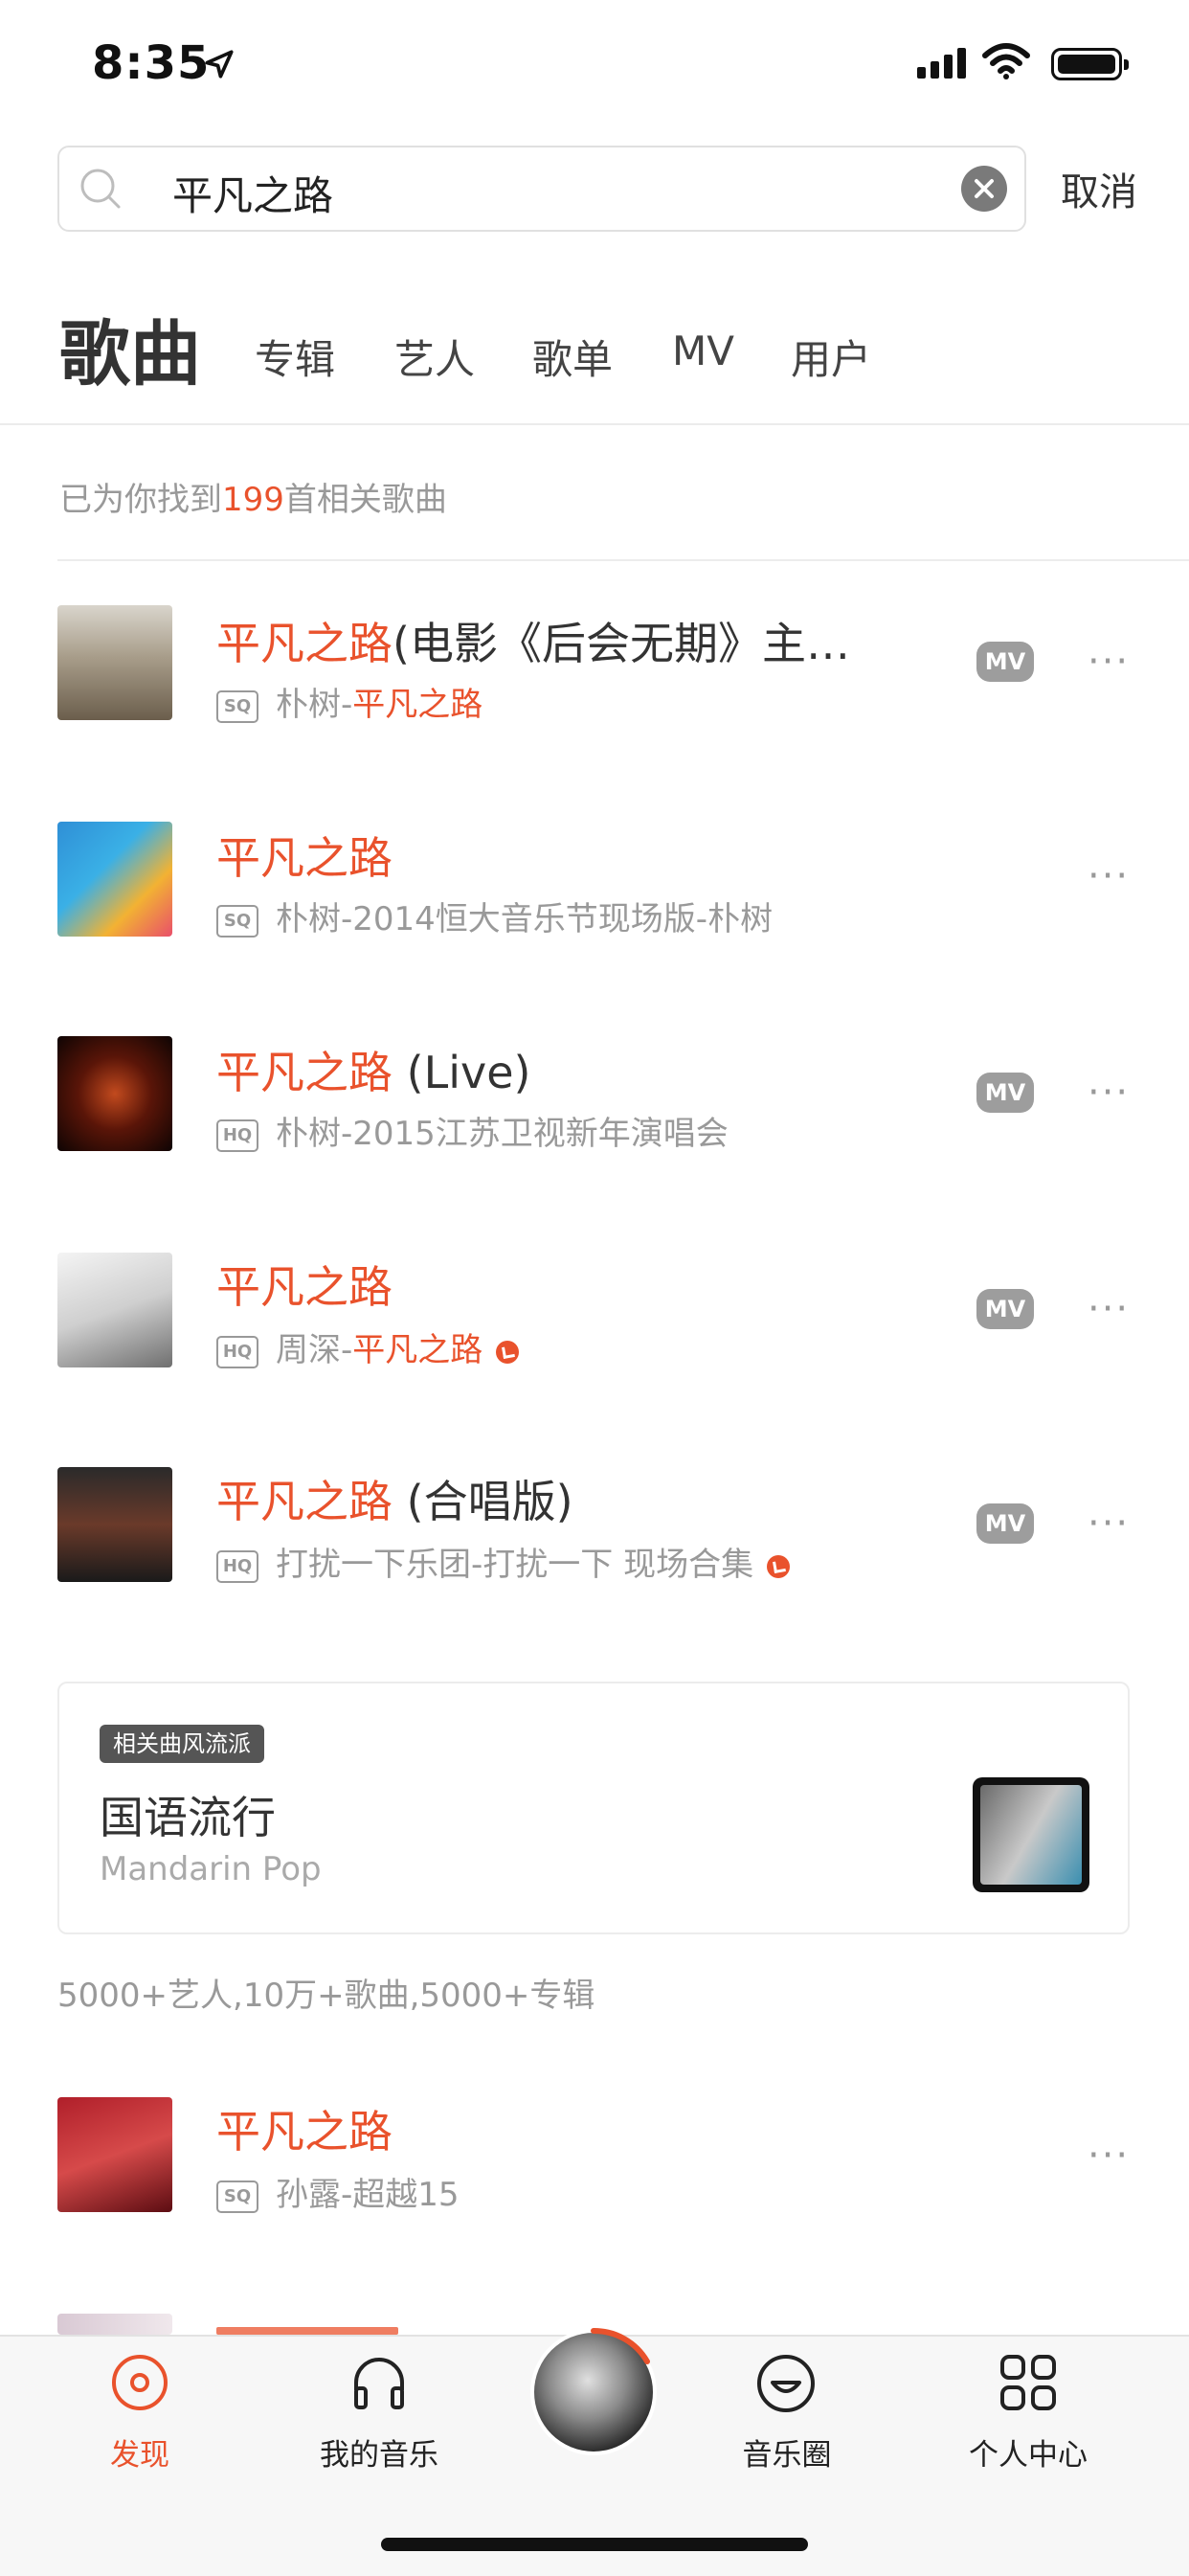 This screenshot has width=1189, height=2576. Describe the element at coordinates (787, 2452) in the screenshot. I see `nav-music-circle: 音乐圈` at that location.